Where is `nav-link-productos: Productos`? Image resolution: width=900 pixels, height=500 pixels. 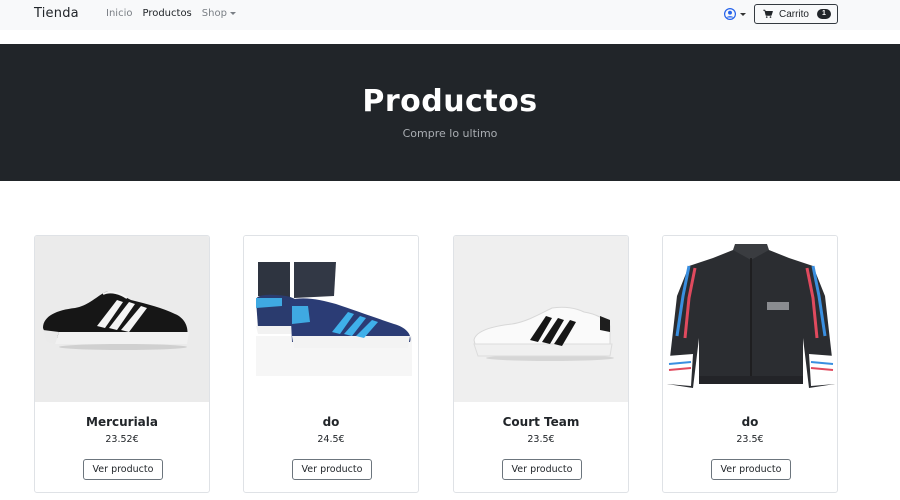 nav-link-productos: Productos is located at coordinates (166, 13).